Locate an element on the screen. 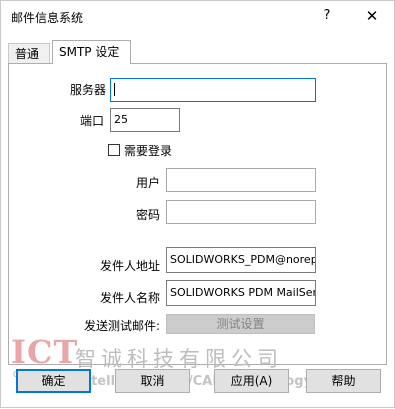 This screenshot has width=395, height=409. help-icon: ? is located at coordinates (327, 16).